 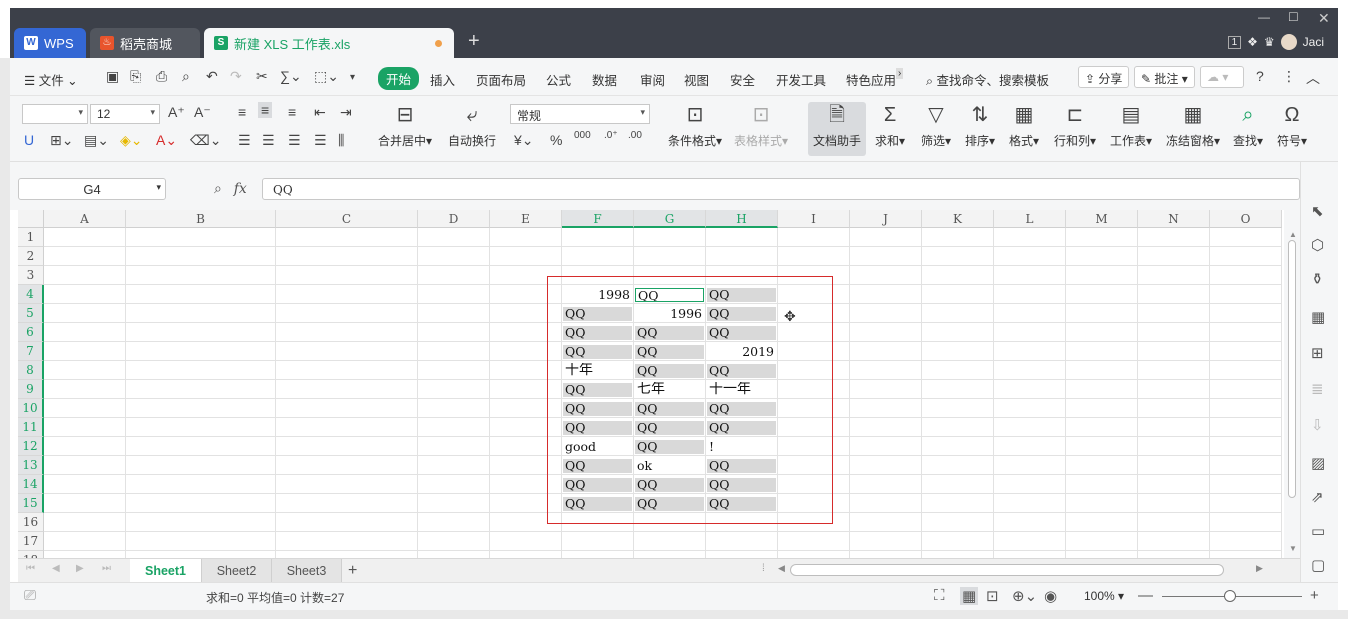 What do you see at coordinates (31, 256) in the screenshot?
I see `row-header-2: 2` at bounding box center [31, 256].